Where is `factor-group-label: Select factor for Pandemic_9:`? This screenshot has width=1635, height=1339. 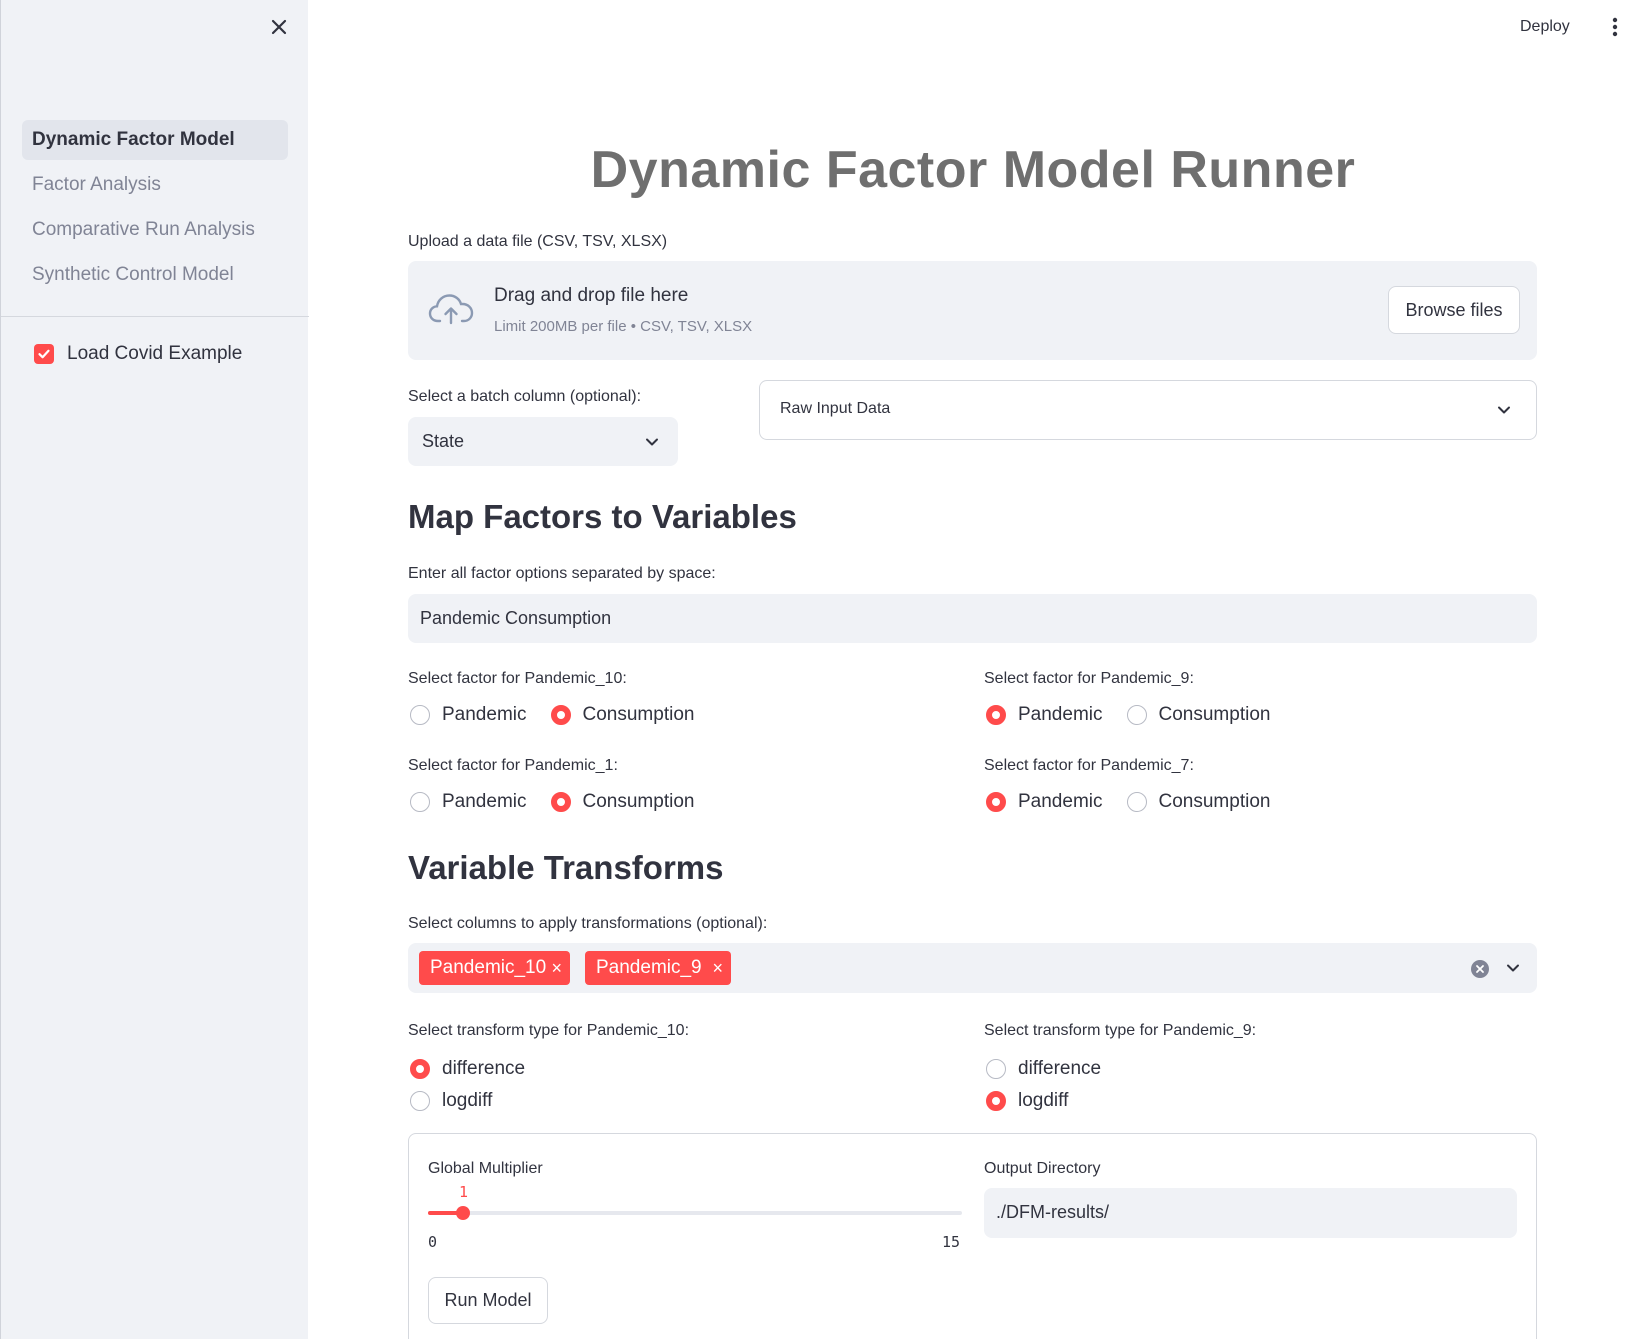 factor-group-label: Select factor for Pandemic_9: is located at coordinates (1089, 678).